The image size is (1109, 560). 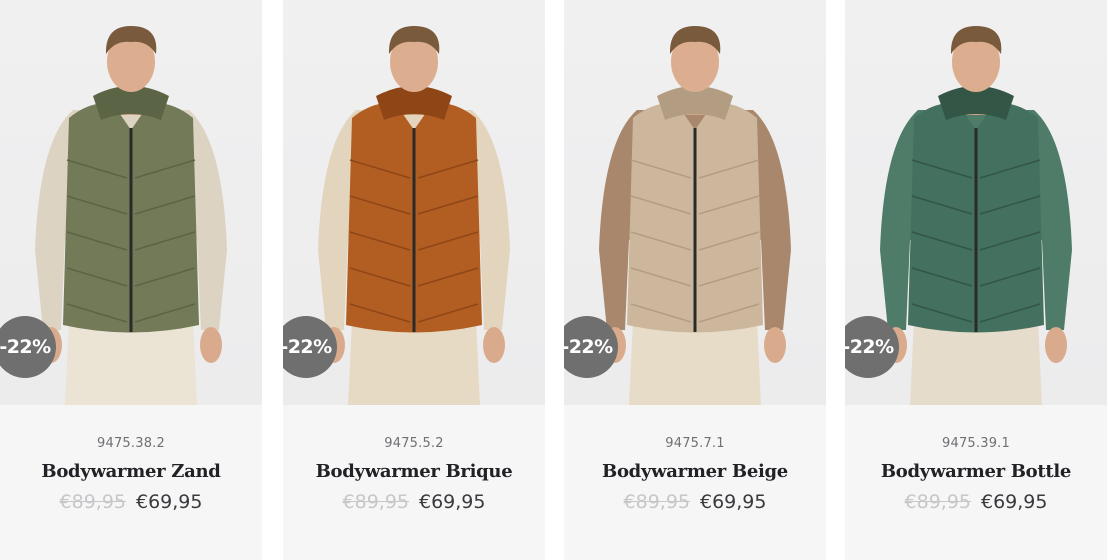 I want to click on product-sku: 9475.7.1, so click(x=695, y=443).